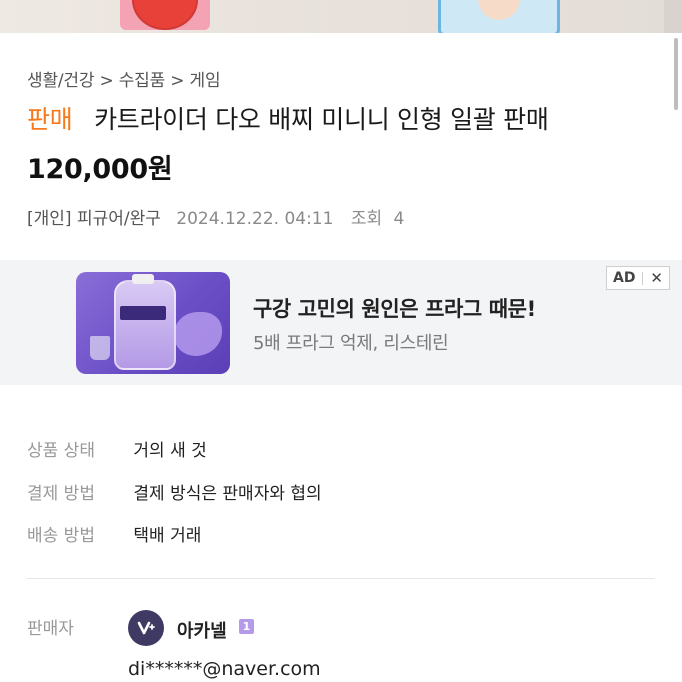 The width and height of the screenshot is (682, 682). Describe the element at coordinates (224, 669) in the screenshot. I see `seller-email: di******@naver.com` at that location.